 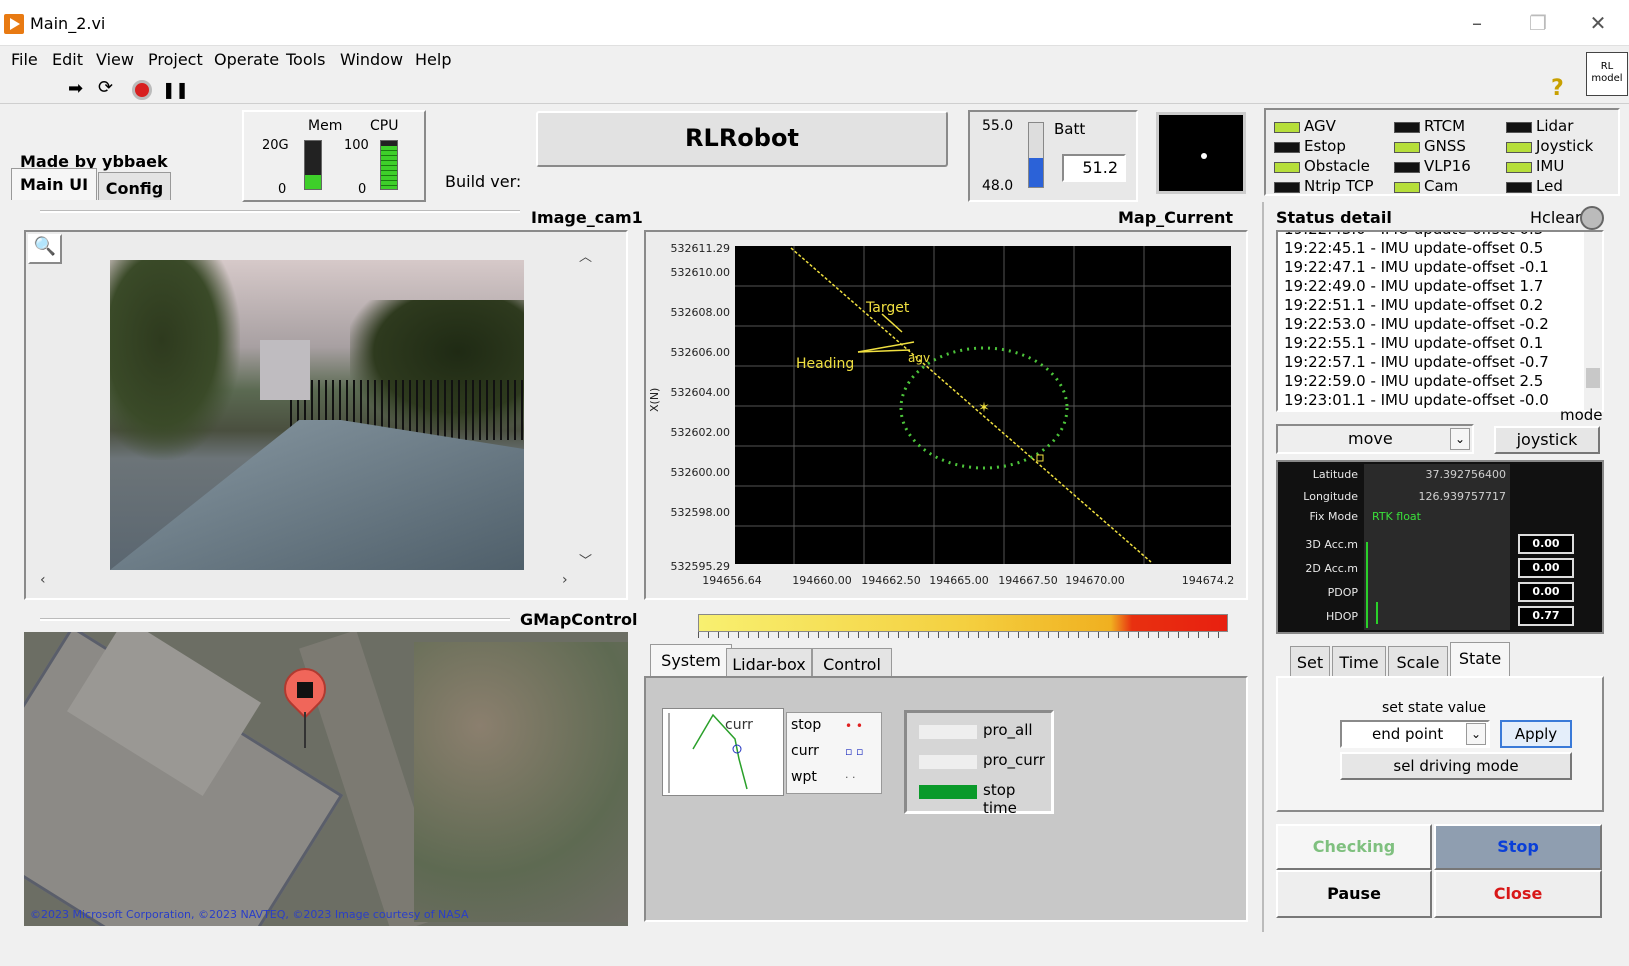 I want to click on question-icon: ?, so click(x=1557, y=88).